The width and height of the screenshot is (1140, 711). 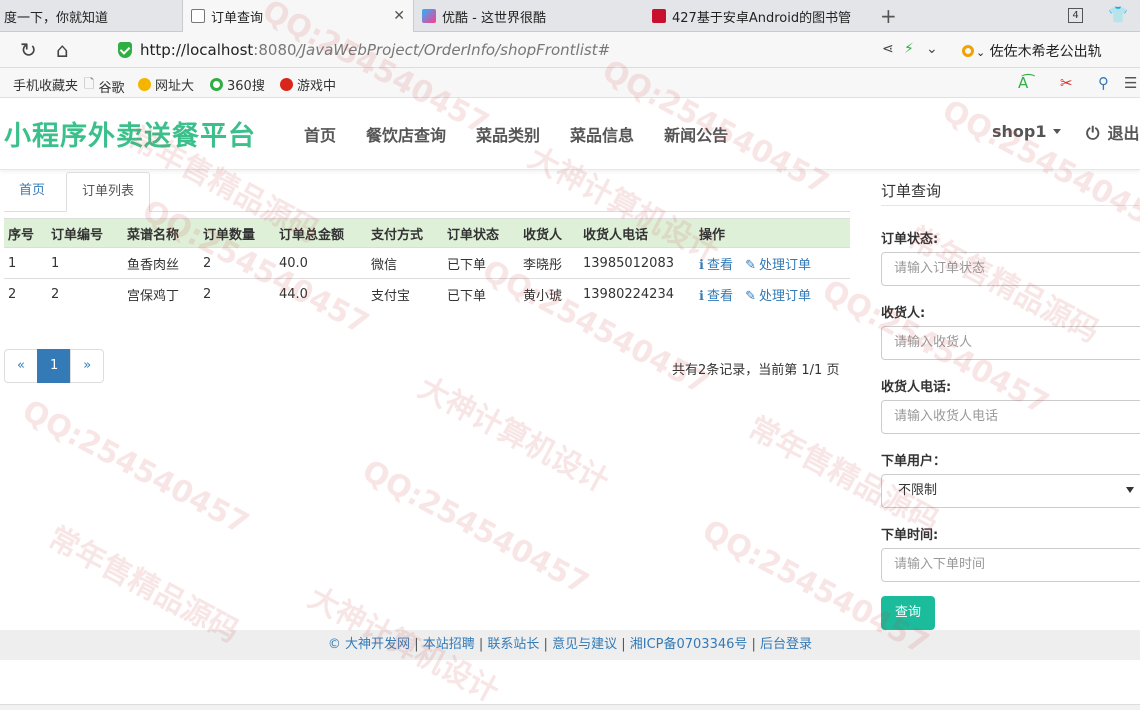 I want to click on footer-copyright-link: © 大神开发网, so click(x=369, y=644).